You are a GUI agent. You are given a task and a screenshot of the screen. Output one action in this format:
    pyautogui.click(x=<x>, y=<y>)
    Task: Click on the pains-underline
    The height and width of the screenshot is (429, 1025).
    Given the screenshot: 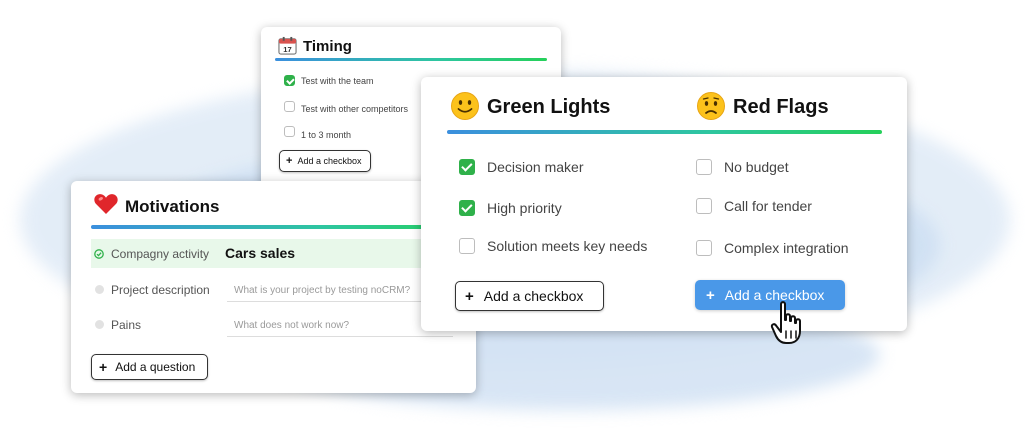 What is the action you would take?
    pyautogui.click(x=340, y=336)
    